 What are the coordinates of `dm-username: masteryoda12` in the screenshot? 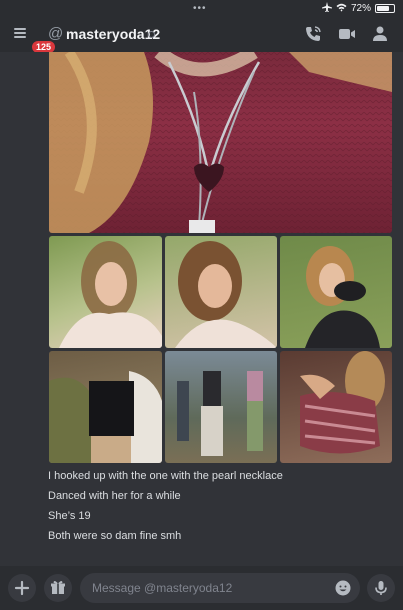 It's located at (113, 34).